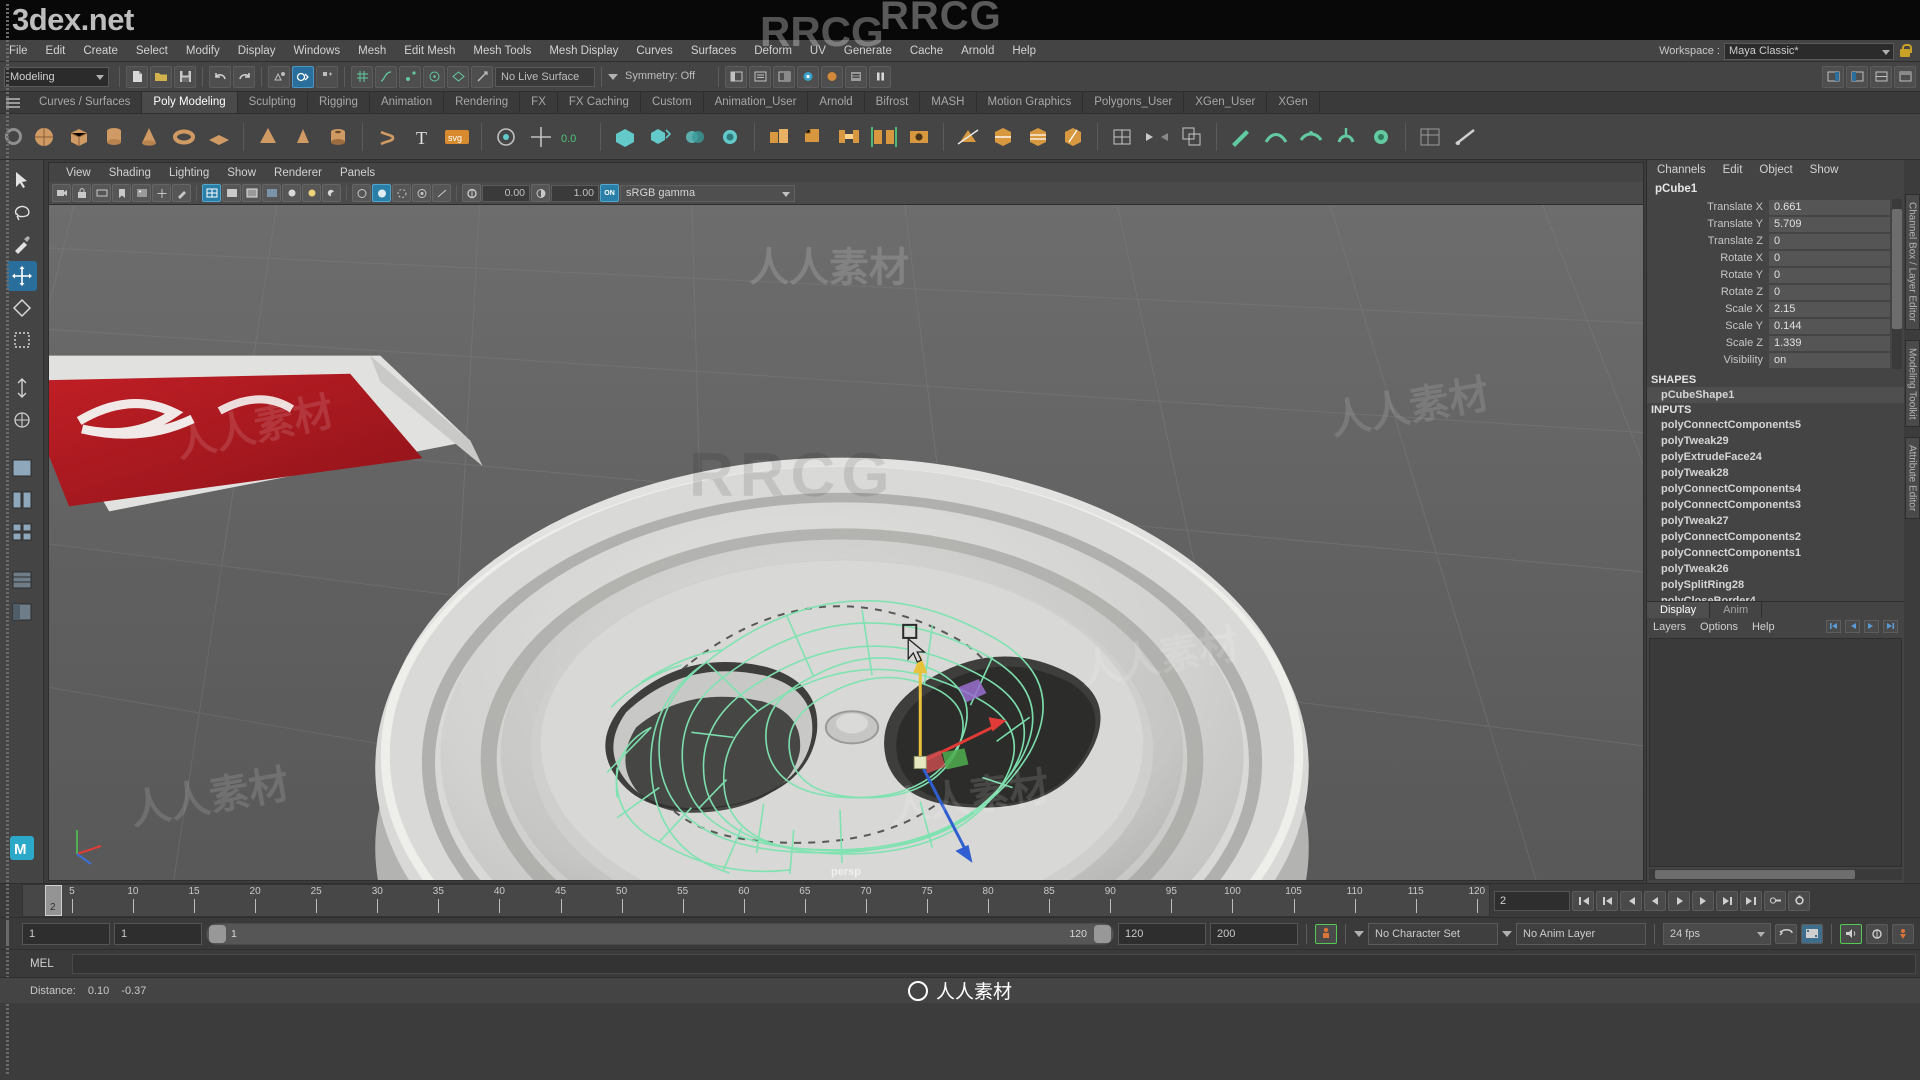  What do you see at coordinates (736, 76) in the screenshot?
I see `show-hide-editors-button` at bounding box center [736, 76].